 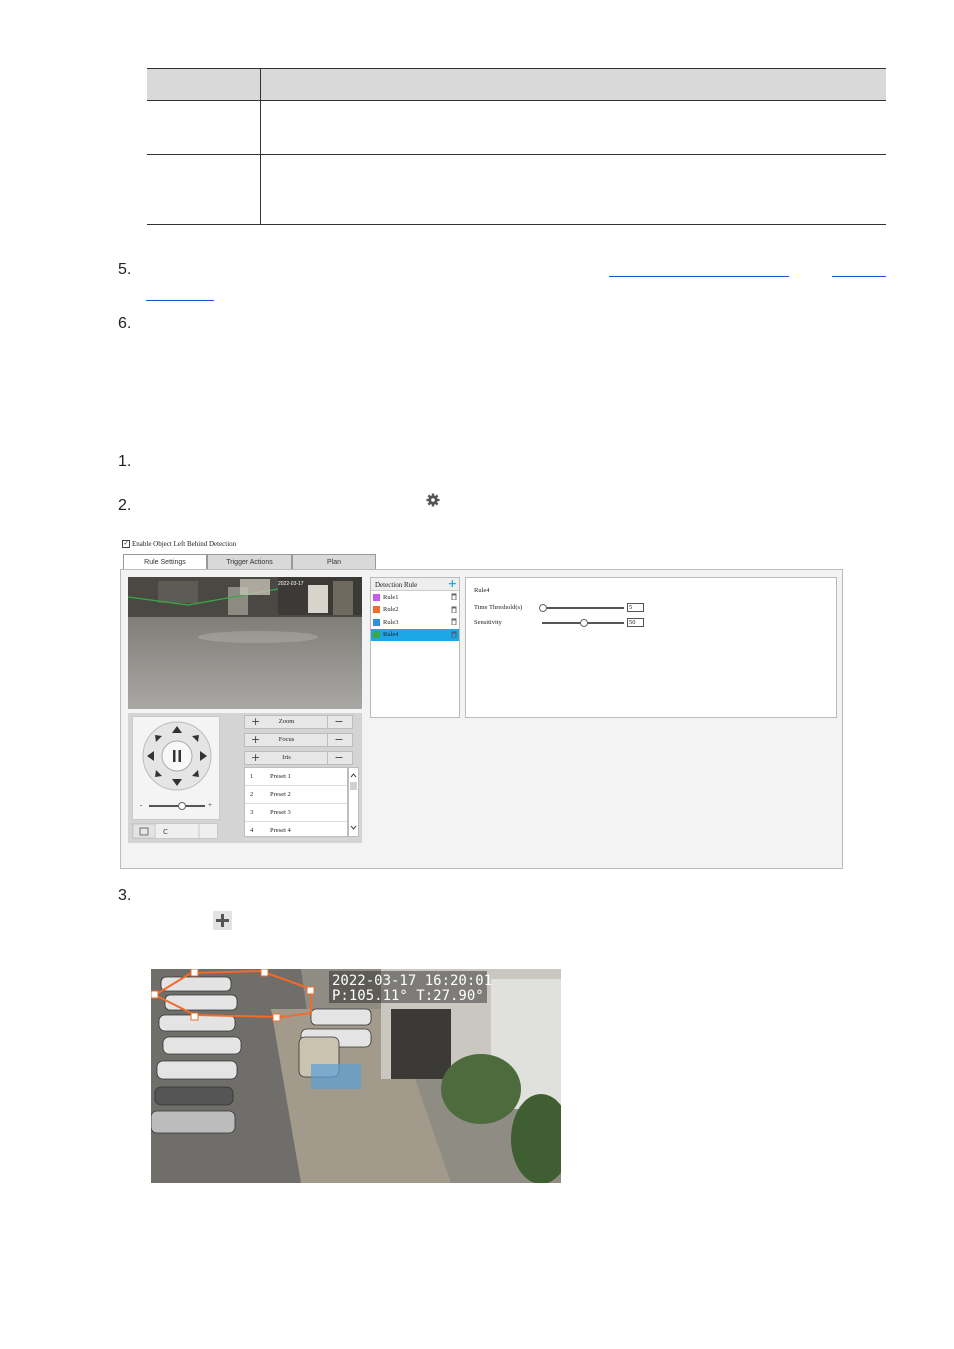 I want to click on snapshot-timestamp: 2022-03-17 16:20:01, so click(x=412, y=981).